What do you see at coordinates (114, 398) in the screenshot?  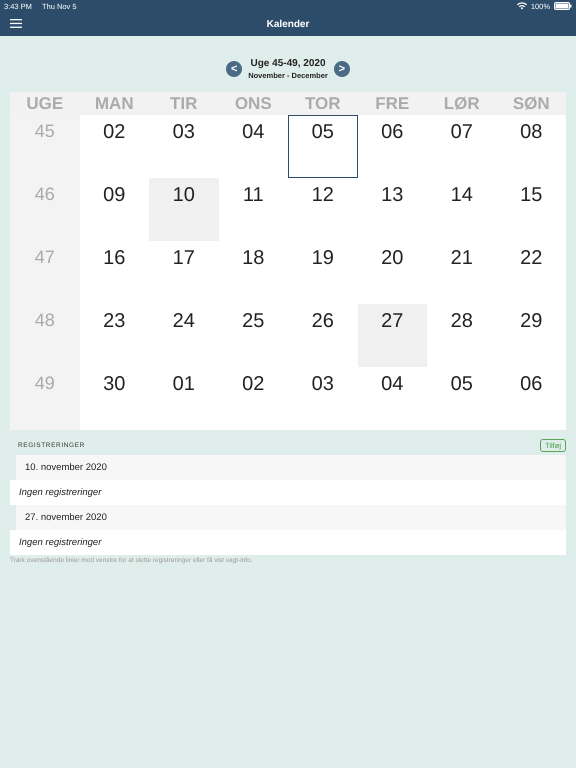 I see `day-cell: 30` at bounding box center [114, 398].